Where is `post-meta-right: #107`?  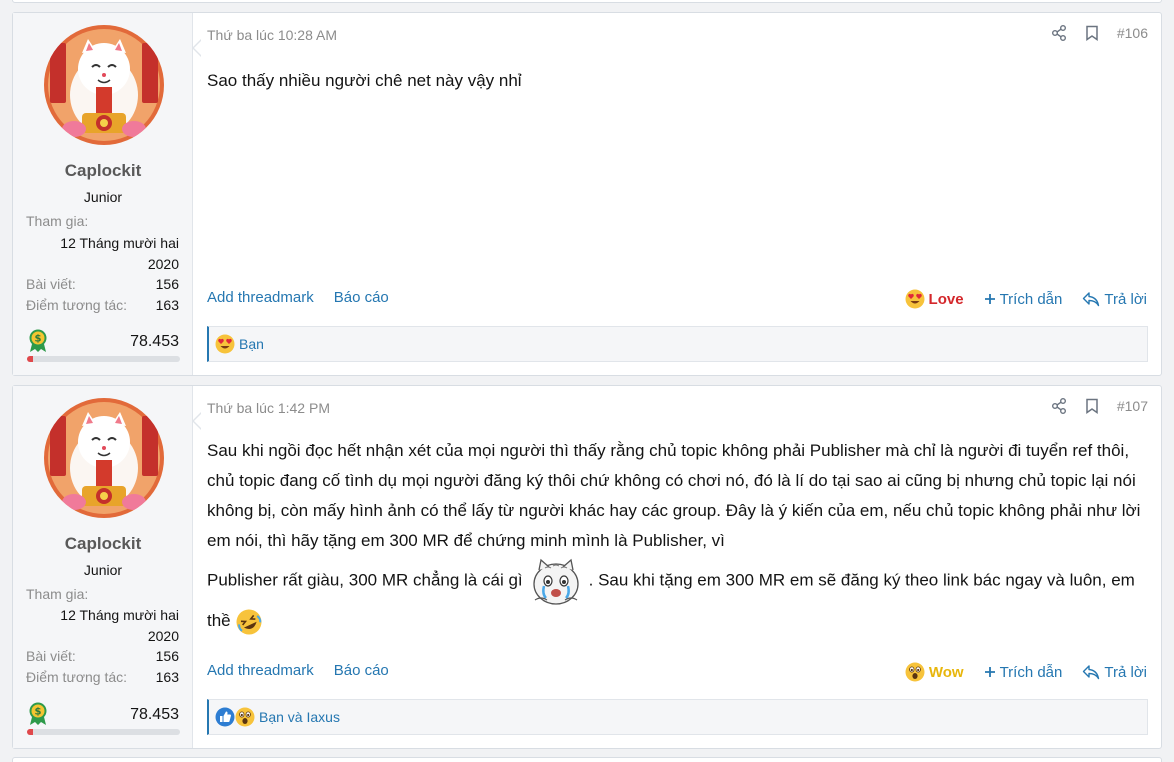 post-meta-right: #107 is located at coordinates (1099, 406).